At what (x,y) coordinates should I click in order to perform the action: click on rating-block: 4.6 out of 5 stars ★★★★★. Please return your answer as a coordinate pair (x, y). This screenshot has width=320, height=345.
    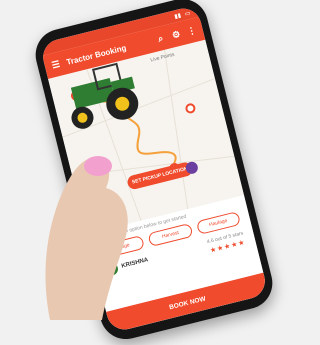
    Looking at the image, I should click on (226, 242).